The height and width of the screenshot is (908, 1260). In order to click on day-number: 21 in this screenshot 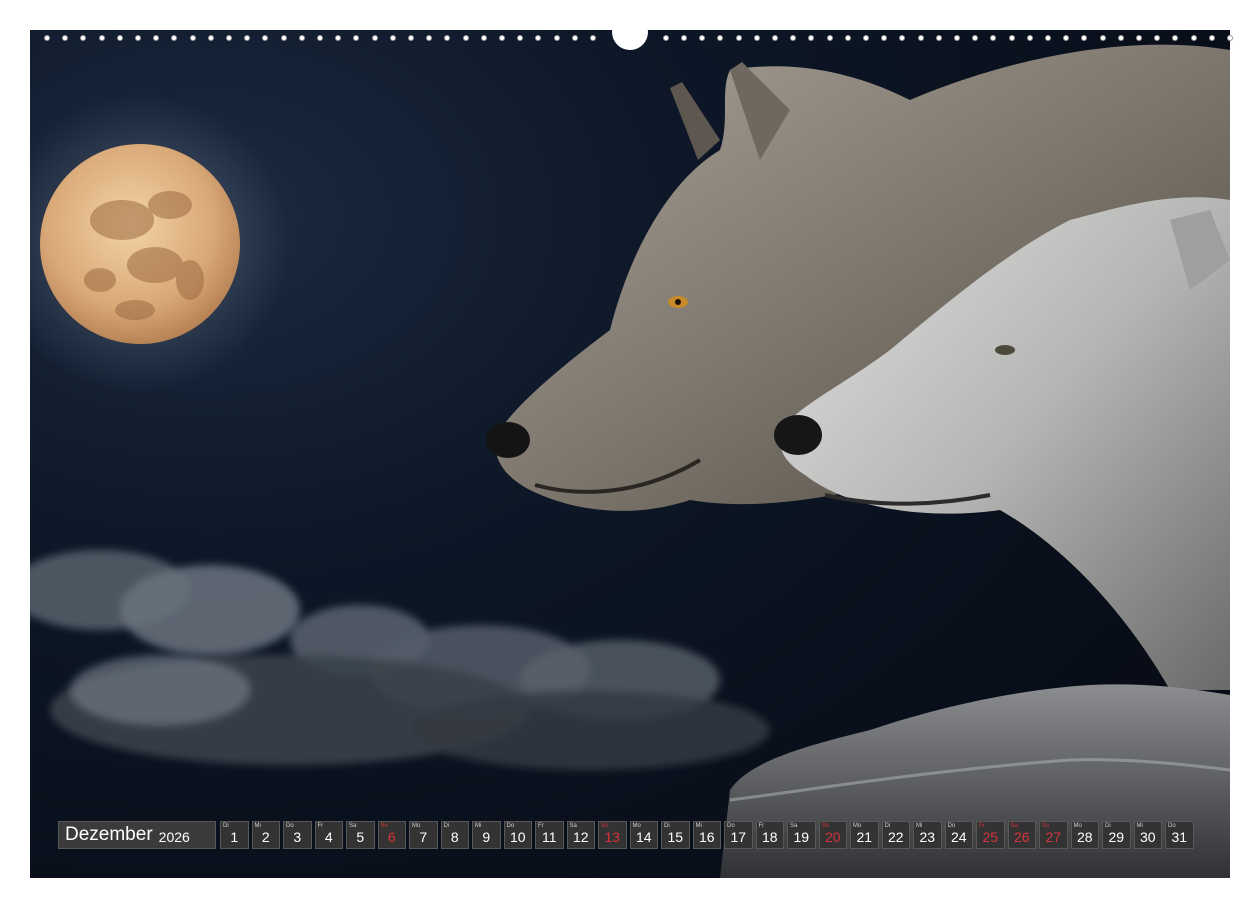, I will do `click(864, 837)`.